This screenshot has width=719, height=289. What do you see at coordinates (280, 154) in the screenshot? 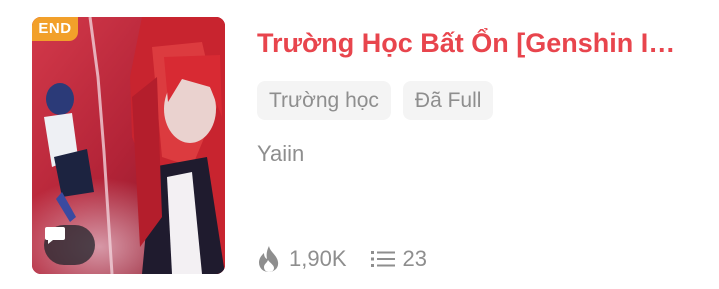
I see `author-name: Yaiin` at bounding box center [280, 154].